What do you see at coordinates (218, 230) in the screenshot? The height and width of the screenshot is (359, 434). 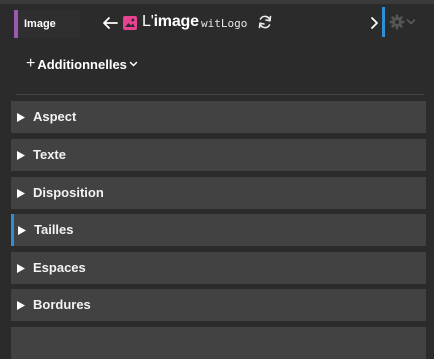 I see `section-tailles: Tailles` at bounding box center [218, 230].